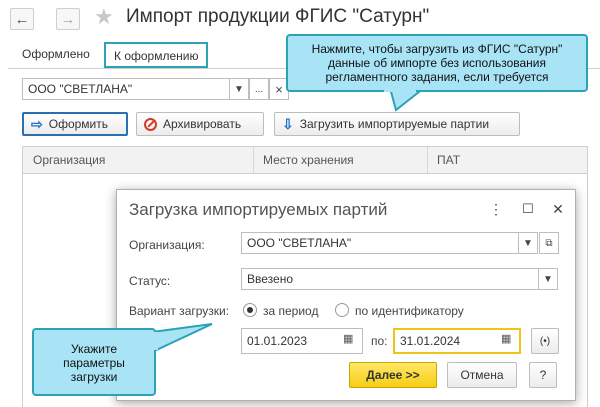  I want to click on arrow-right-icon: →, so click(68, 19).